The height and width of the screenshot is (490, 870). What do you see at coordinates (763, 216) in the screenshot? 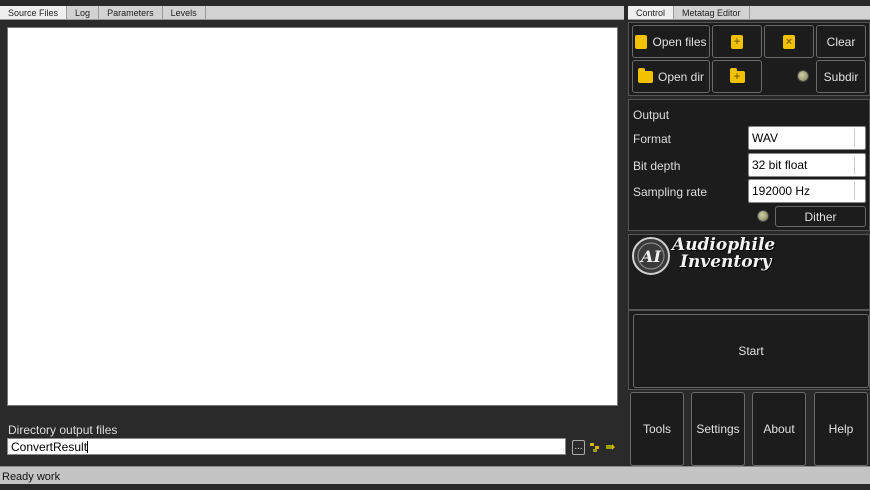
I see `dither-indicator-icon` at bounding box center [763, 216].